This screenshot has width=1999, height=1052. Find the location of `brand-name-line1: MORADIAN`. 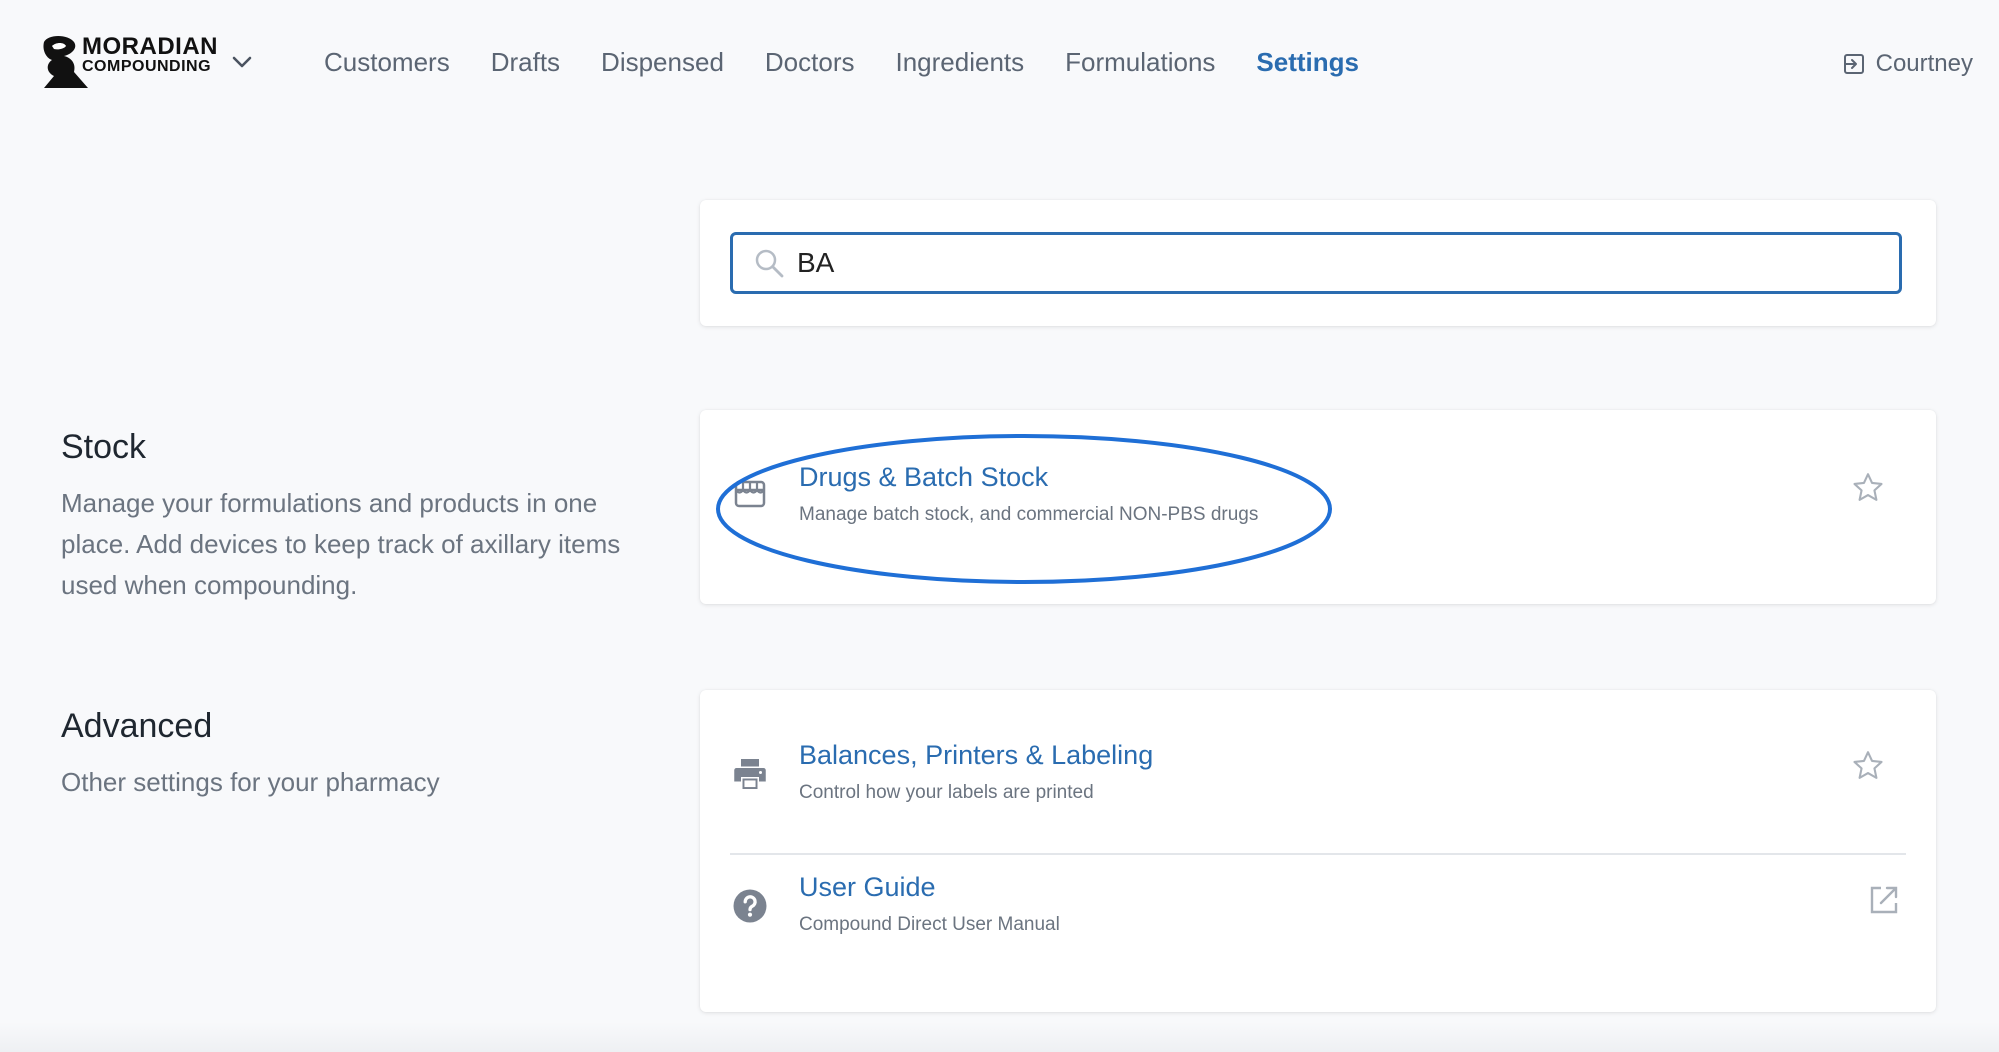

brand-name-line1: MORADIAN is located at coordinates (150, 46).